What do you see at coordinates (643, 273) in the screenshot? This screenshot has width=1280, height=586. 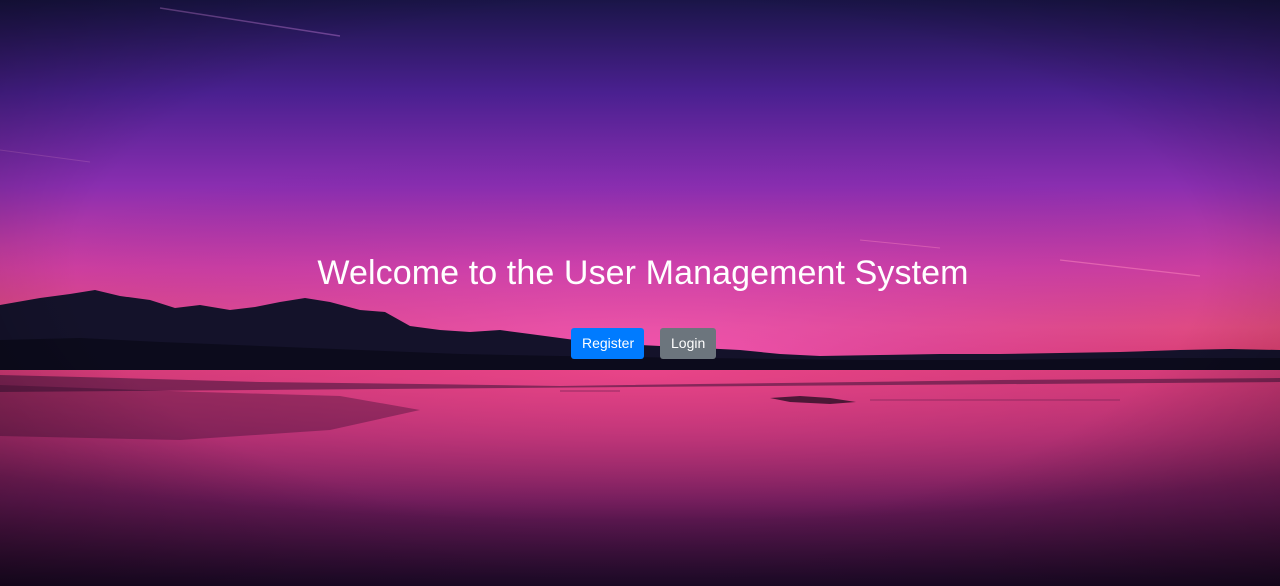 I see `page-title: Welcome to the User Management System` at bounding box center [643, 273].